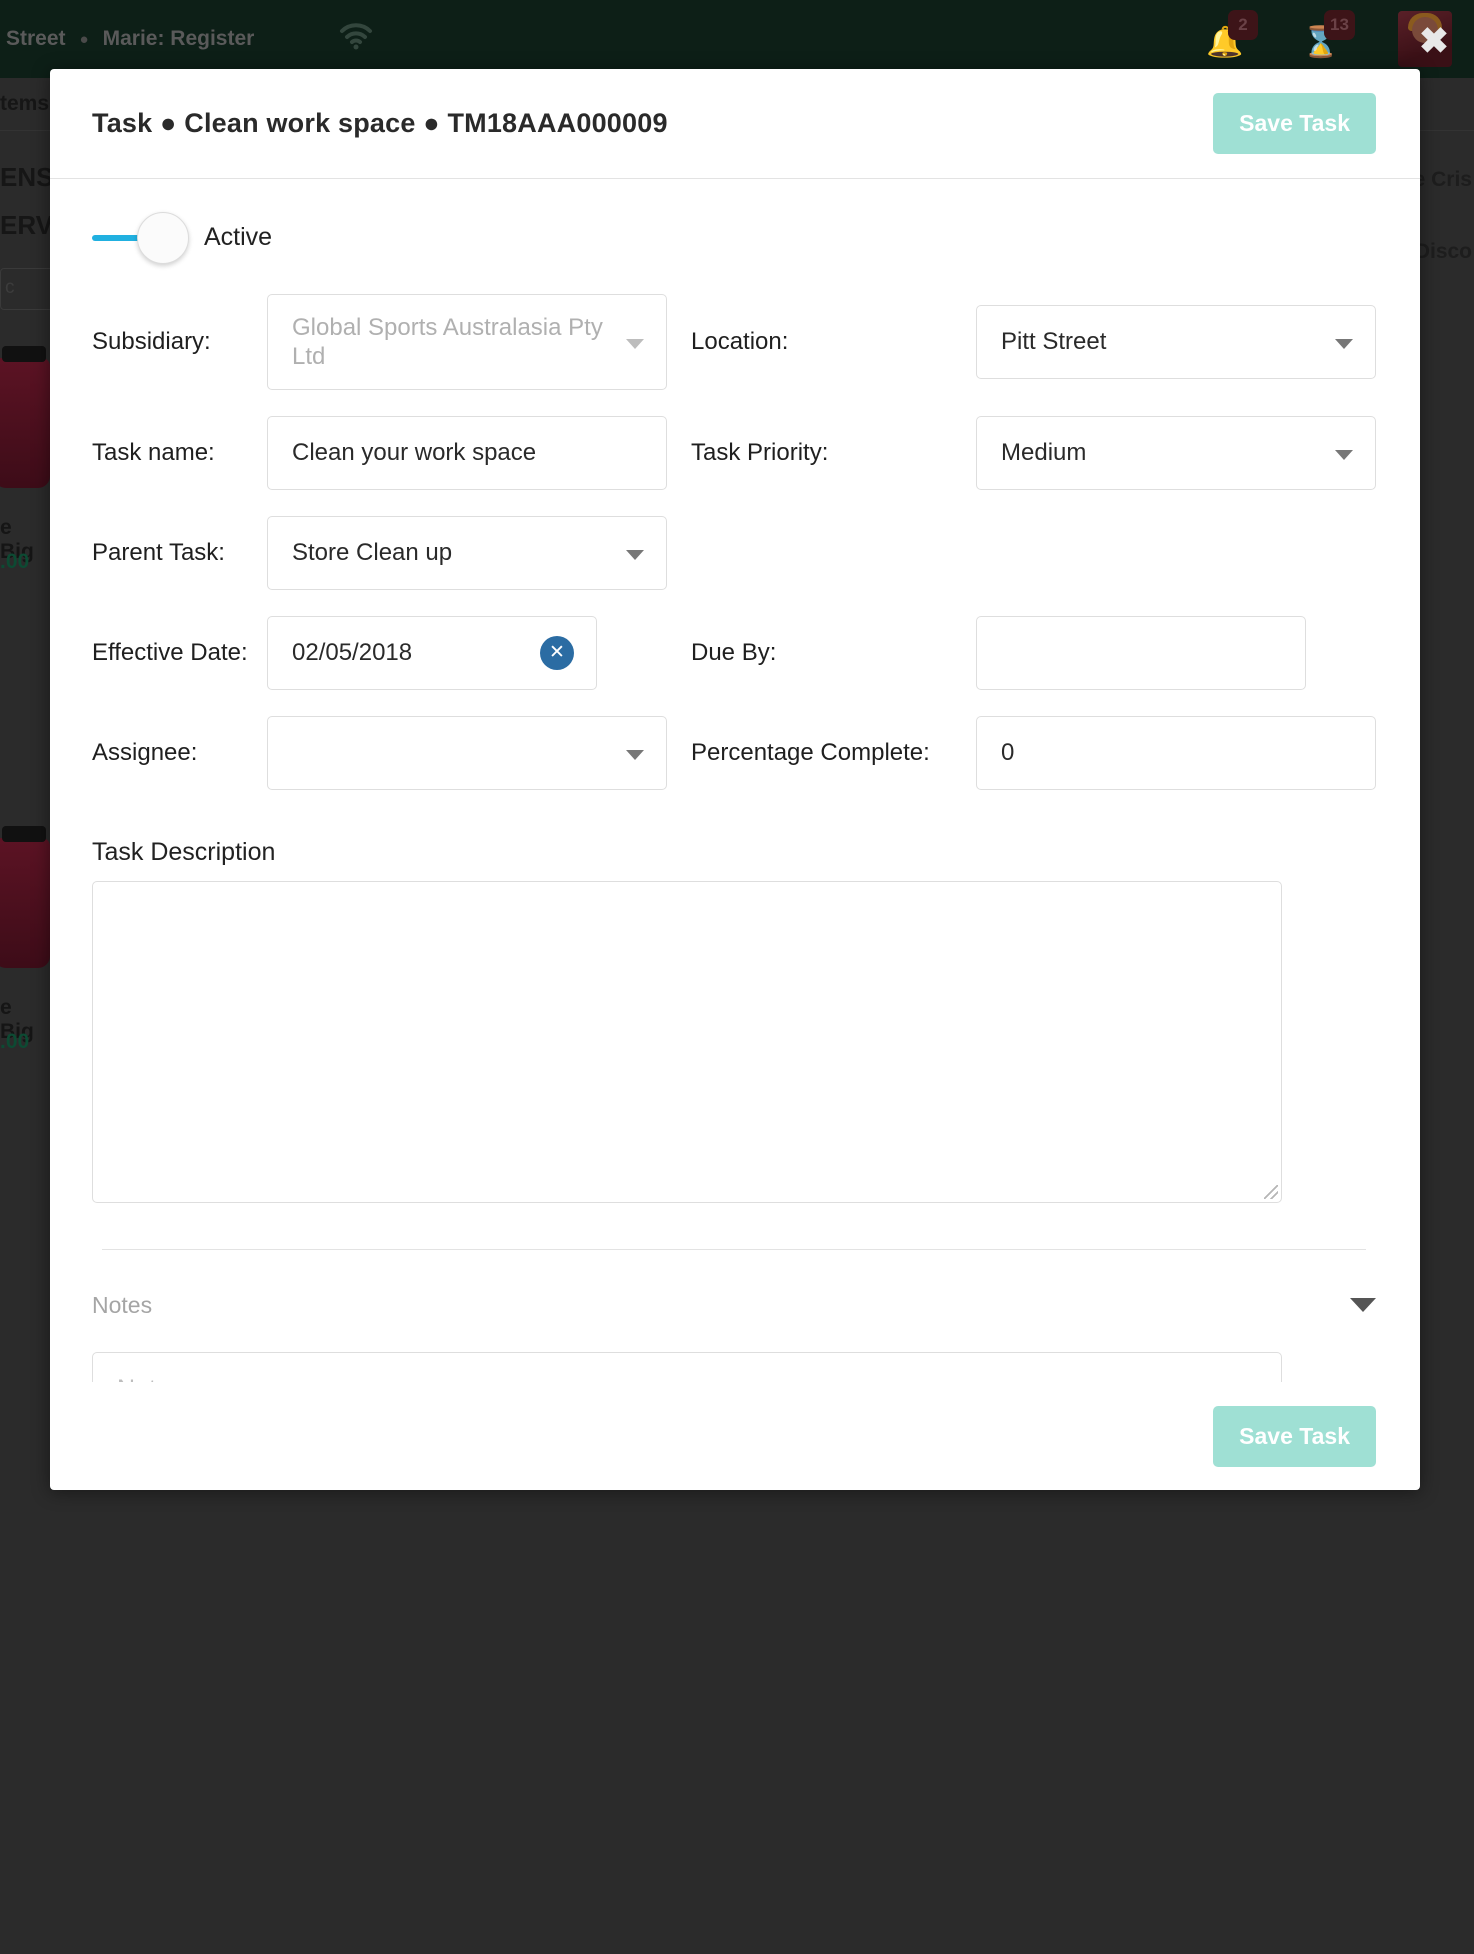 The width and height of the screenshot is (1474, 1954). What do you see at coordinates (1008, 752) in the screenshot?
I see `percentage-complete-value: 0` at bounding box center [1008, 752].